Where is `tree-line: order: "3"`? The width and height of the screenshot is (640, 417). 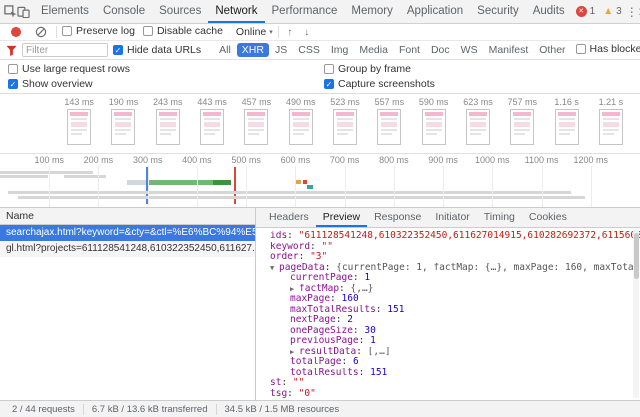 tree-line: order: "3" is located at coordinates (448, 257).